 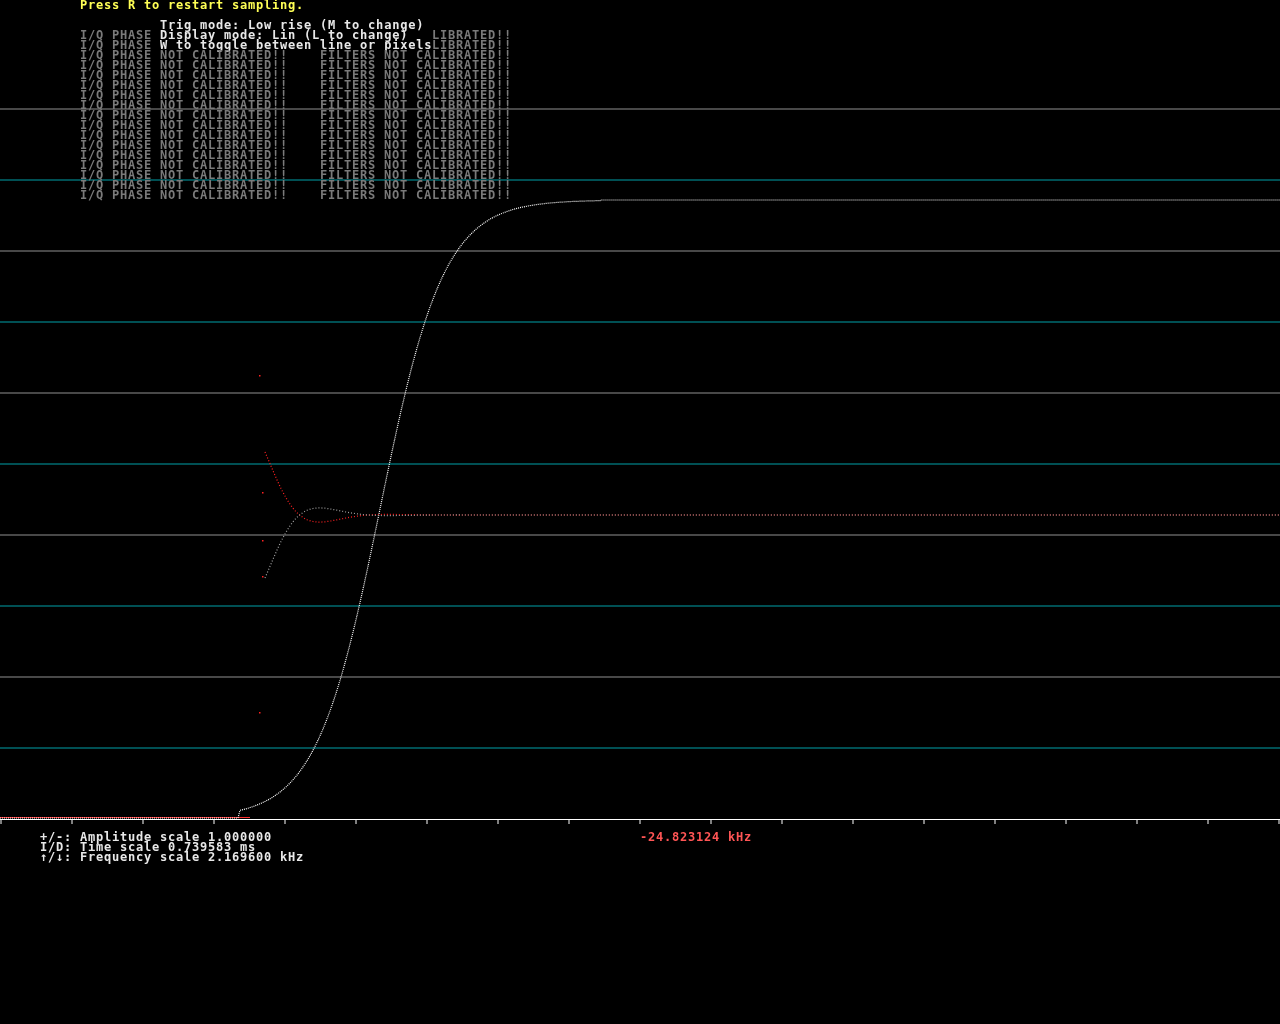 I want to click on key-hint: ↑/↓:, so click(x=57, y=857).